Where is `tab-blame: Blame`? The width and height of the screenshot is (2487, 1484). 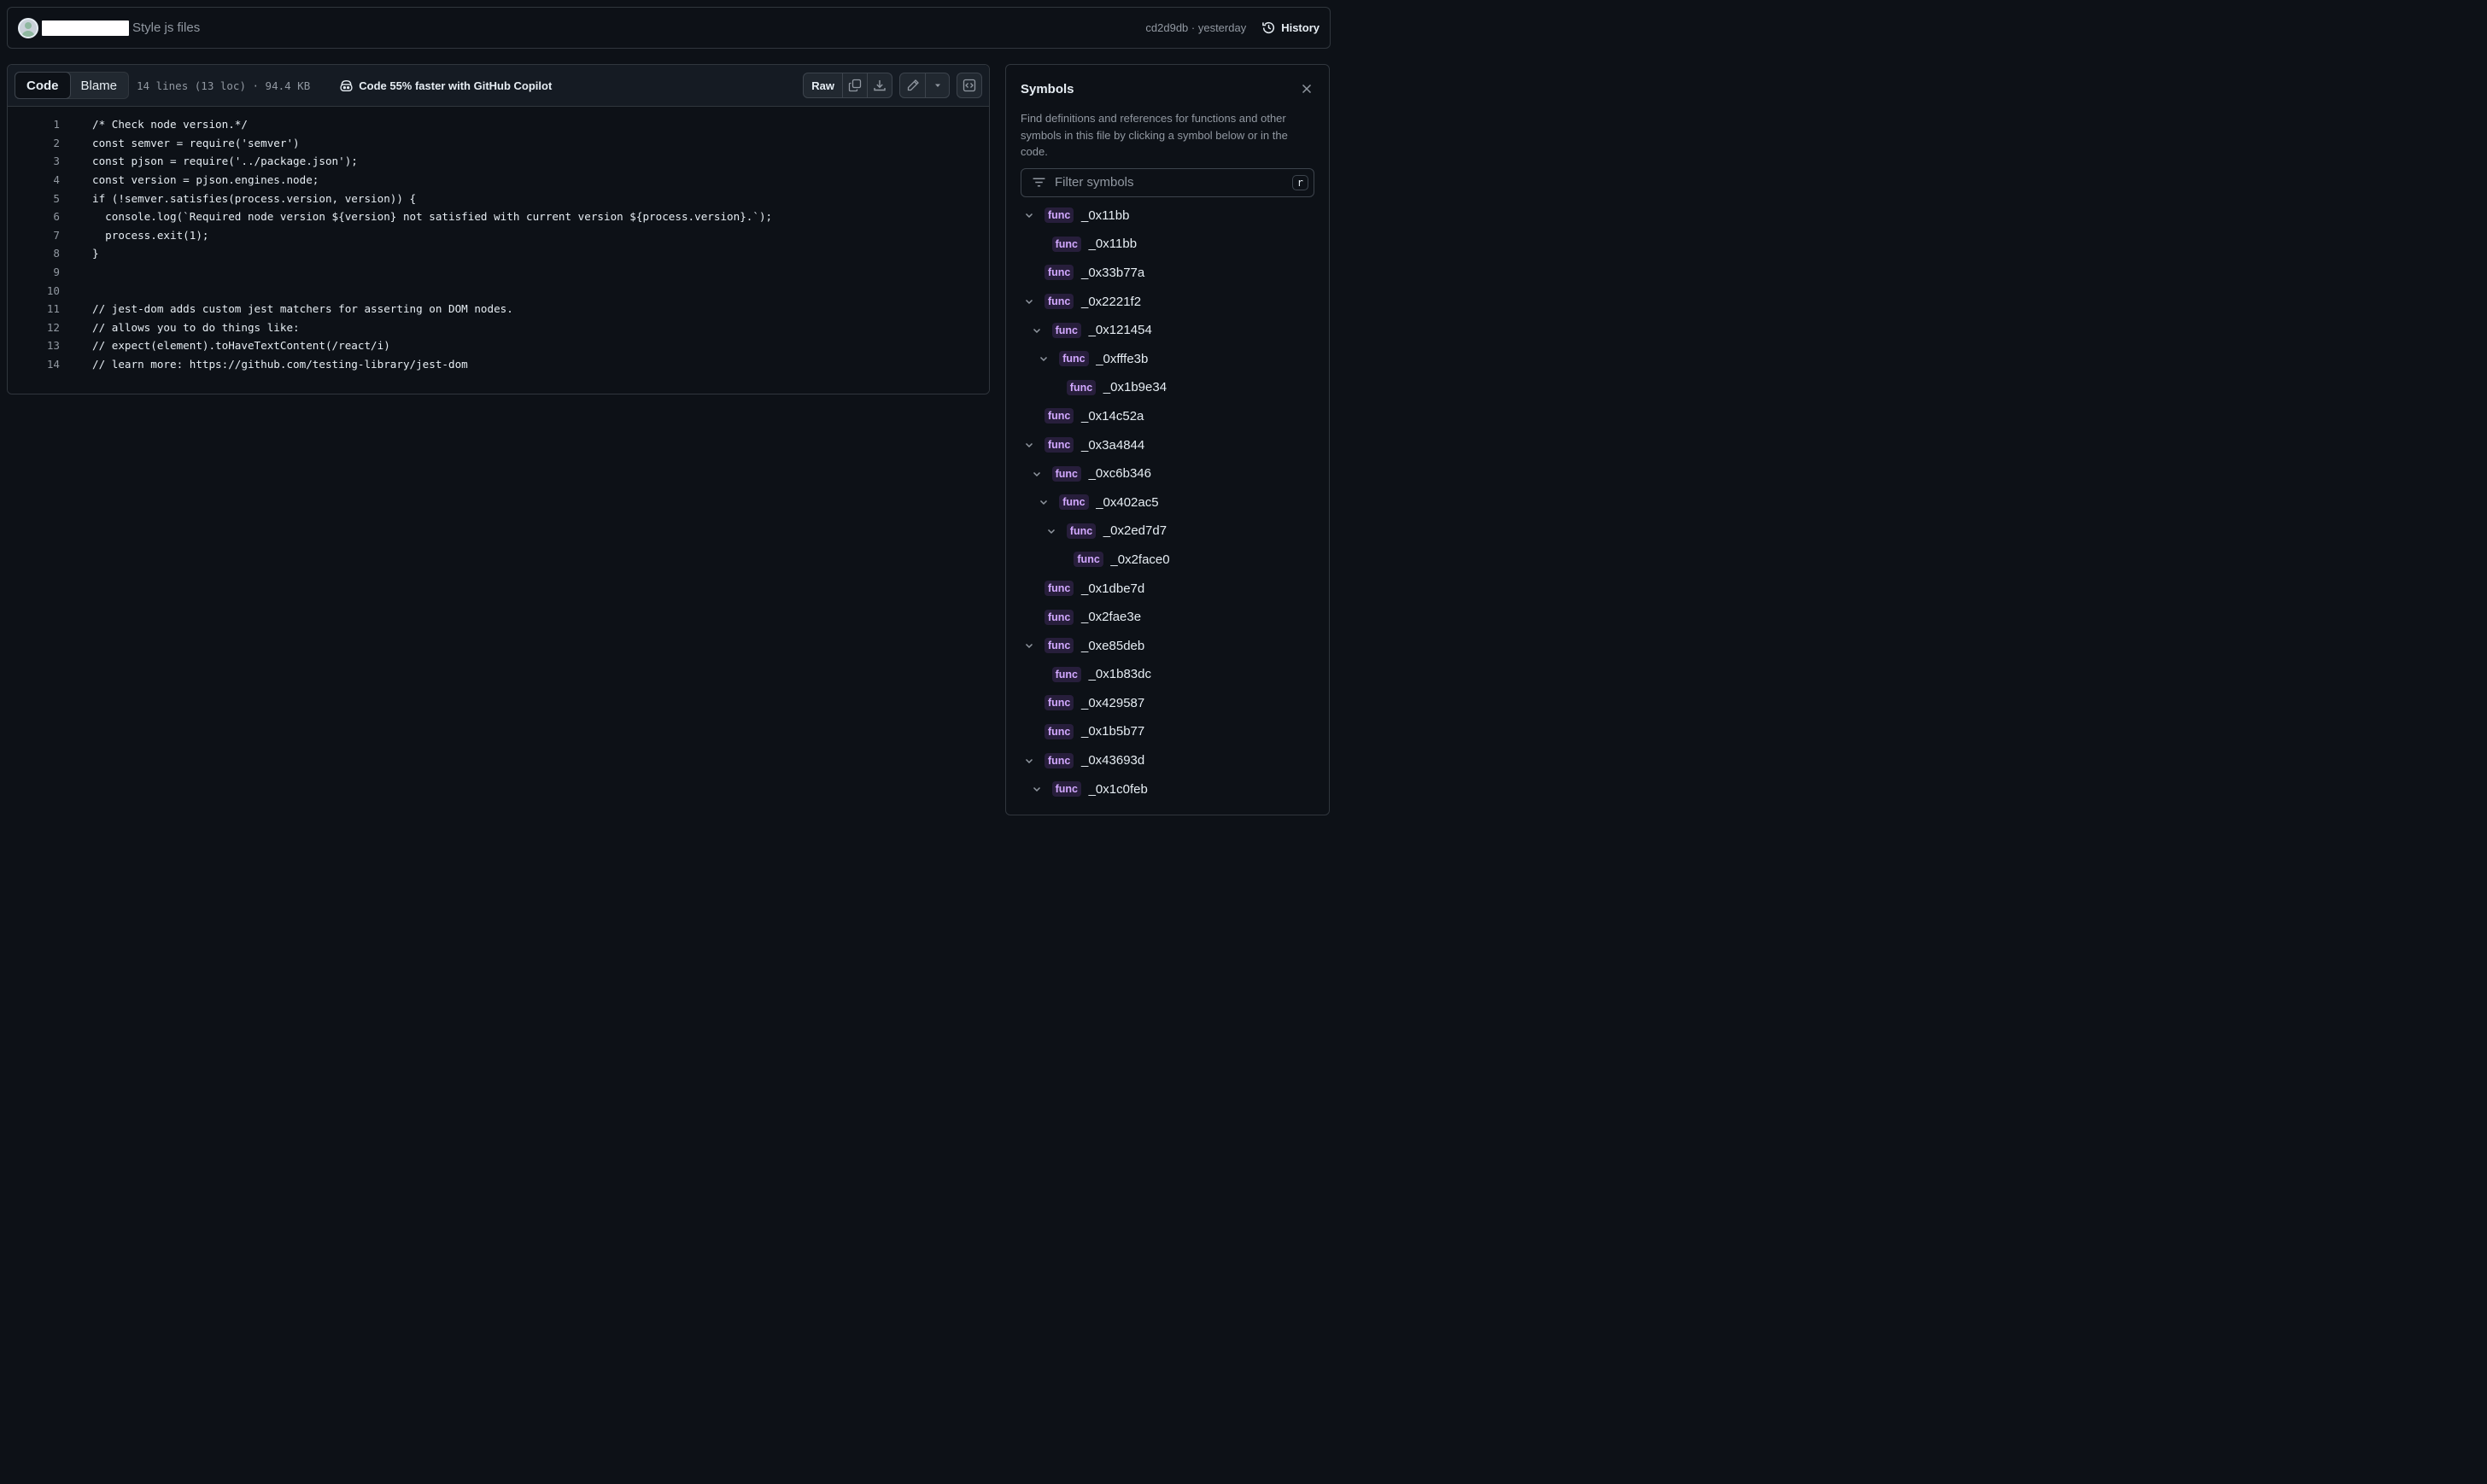 tab-blame: Blame is located at coordinates (99, 86).